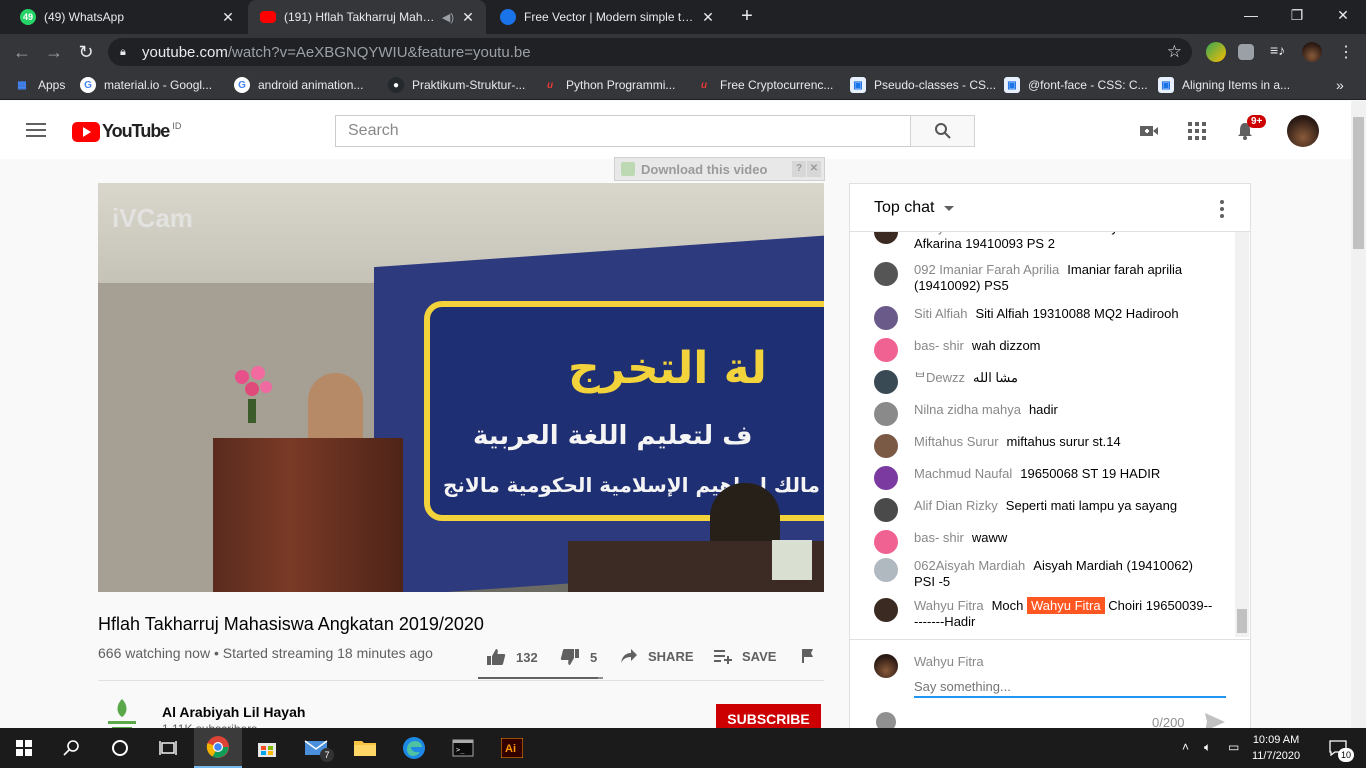  Describe the element at coordinates (942, 131) in the screenshot. I see `search-button` at that location.